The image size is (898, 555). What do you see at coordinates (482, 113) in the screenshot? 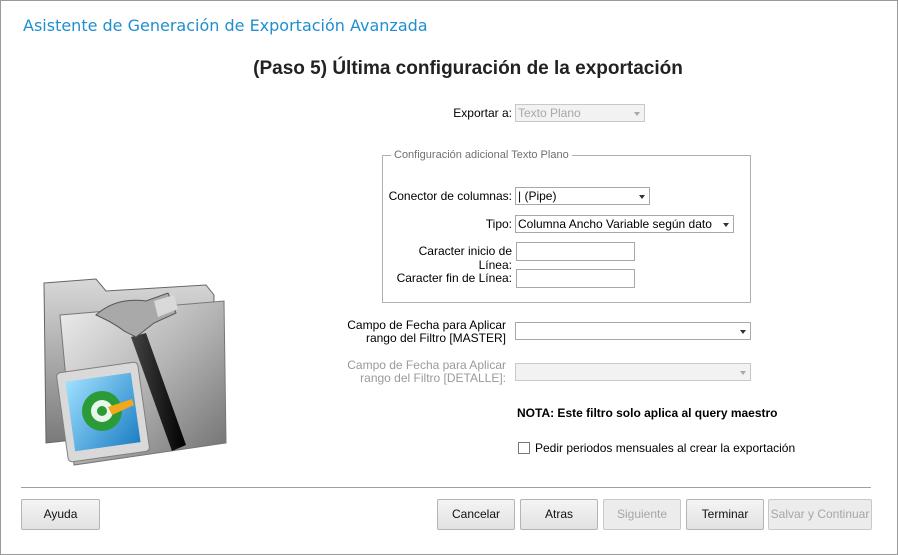
I see `export-to-label: Exportar a:` at bounding box center [482, 113].